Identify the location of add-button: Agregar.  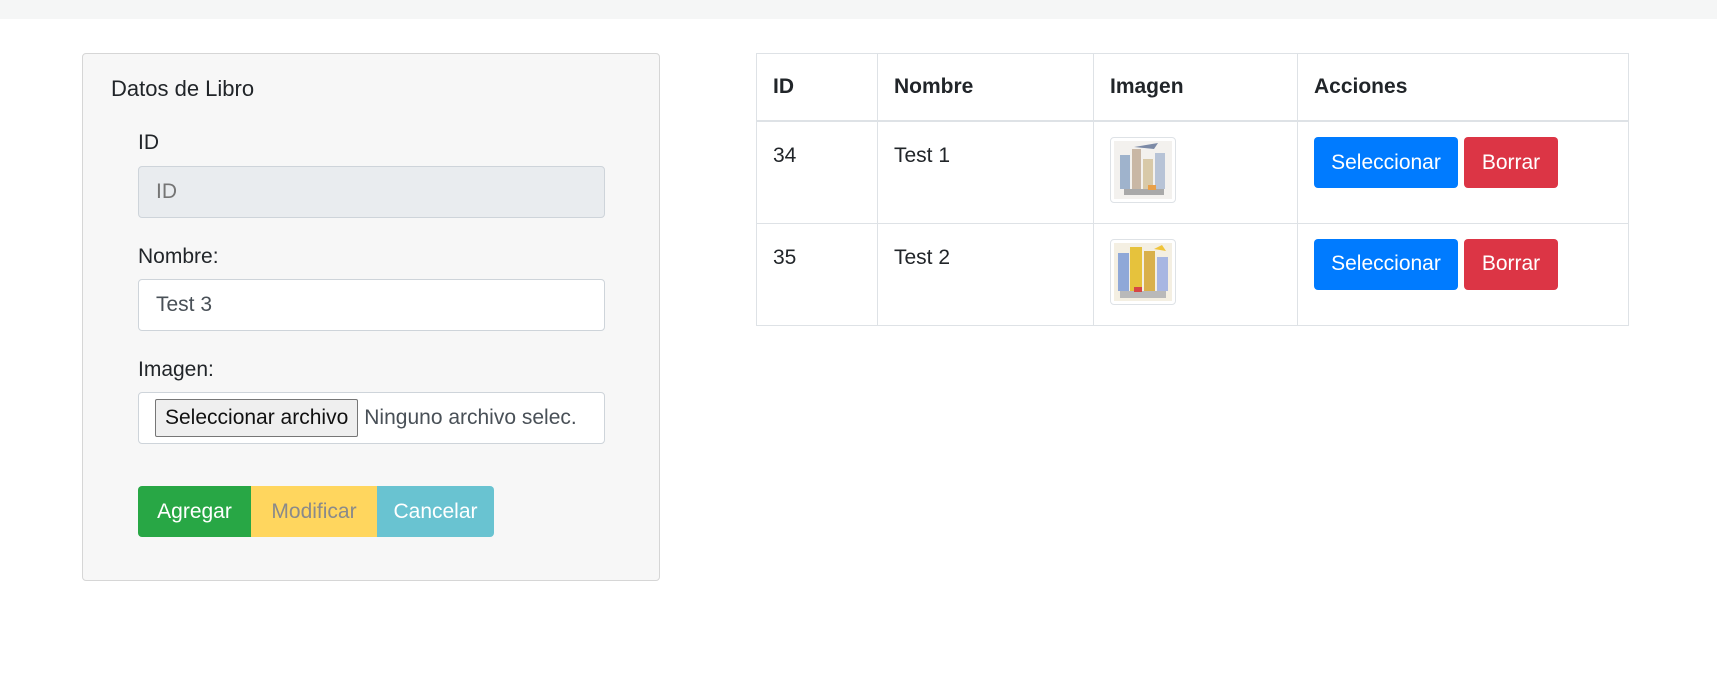
(194, 511).